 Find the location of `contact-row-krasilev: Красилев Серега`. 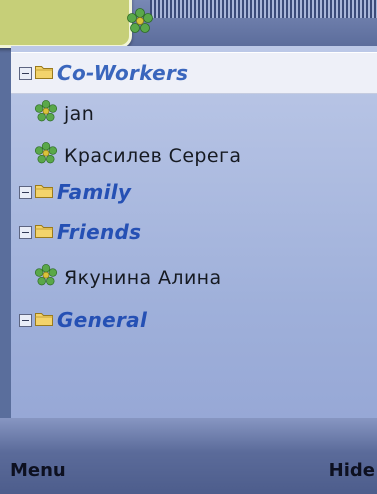

contact-row-krasilev: Красилев Серега is located at coordinates (194, 156).